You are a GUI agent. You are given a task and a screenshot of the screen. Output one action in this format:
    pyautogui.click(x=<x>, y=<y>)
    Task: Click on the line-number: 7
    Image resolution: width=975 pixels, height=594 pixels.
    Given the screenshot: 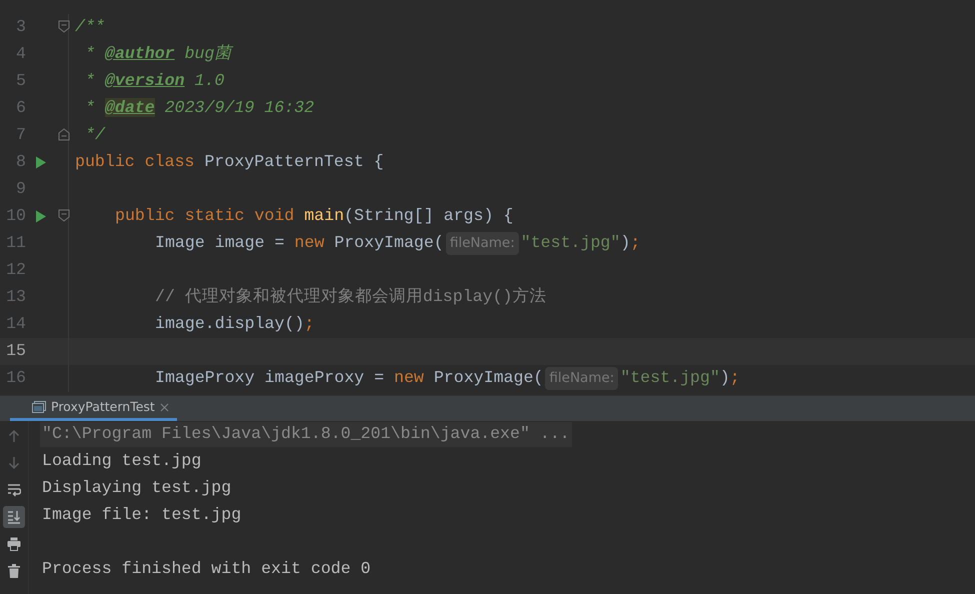 What is the action you would take?
    pyautogui.click(x=21, y=135)
    